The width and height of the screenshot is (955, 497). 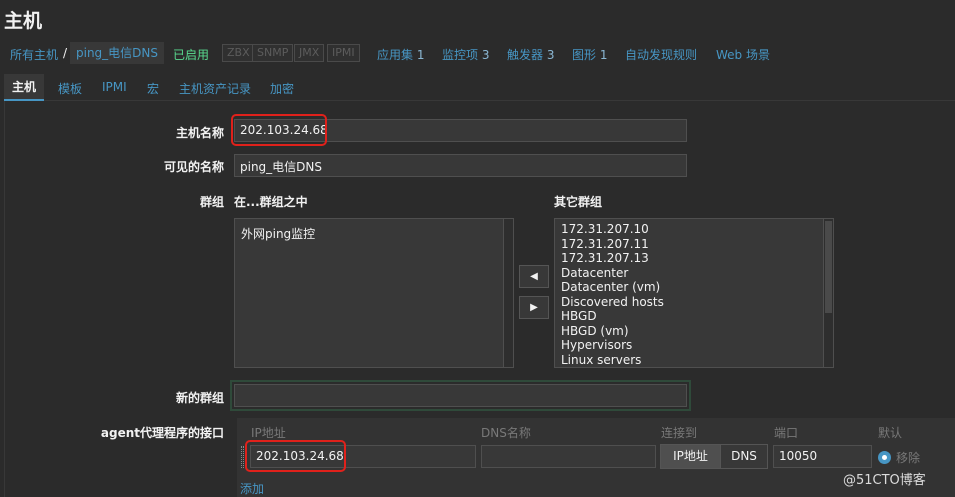 I want to click on in-group-option: 外网ping监控, so click(x=374, y=234).